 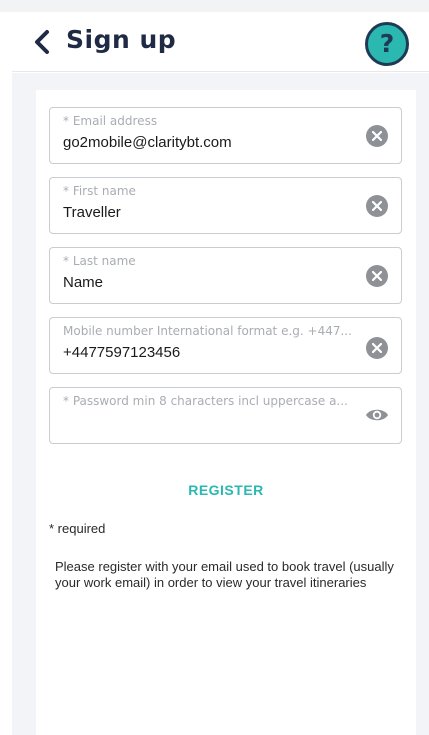 I want to click on back-button, so click(x=43, y=42).